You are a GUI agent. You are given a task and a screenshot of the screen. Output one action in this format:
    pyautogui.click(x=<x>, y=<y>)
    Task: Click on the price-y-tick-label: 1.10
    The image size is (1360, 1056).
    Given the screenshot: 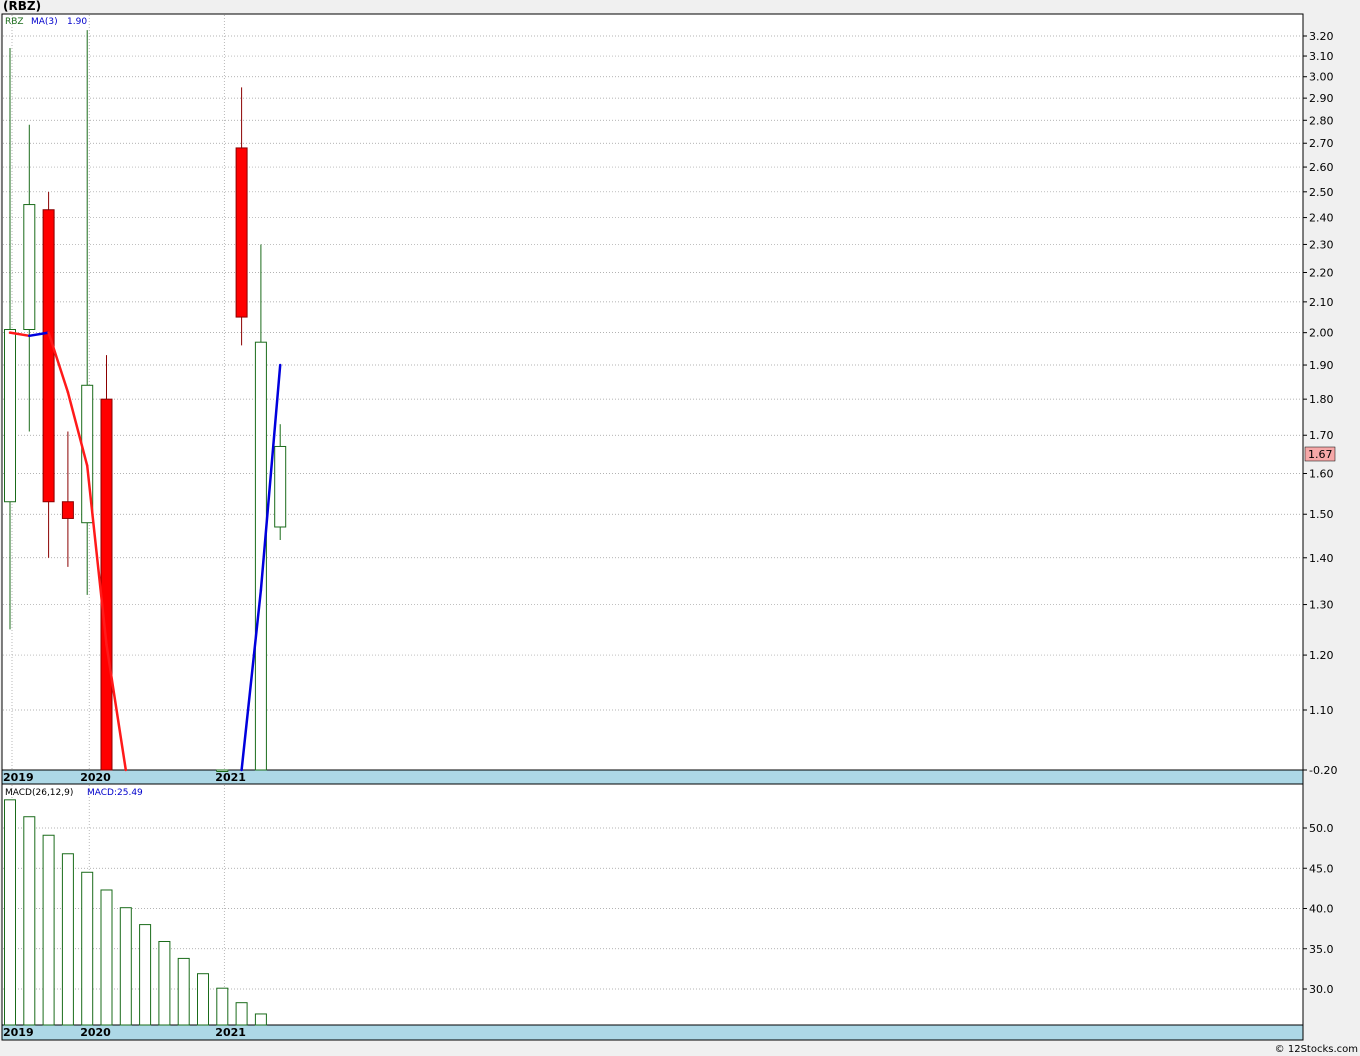 What is the action you would take?
    pyautogui.click(x=1321, y=710)
    